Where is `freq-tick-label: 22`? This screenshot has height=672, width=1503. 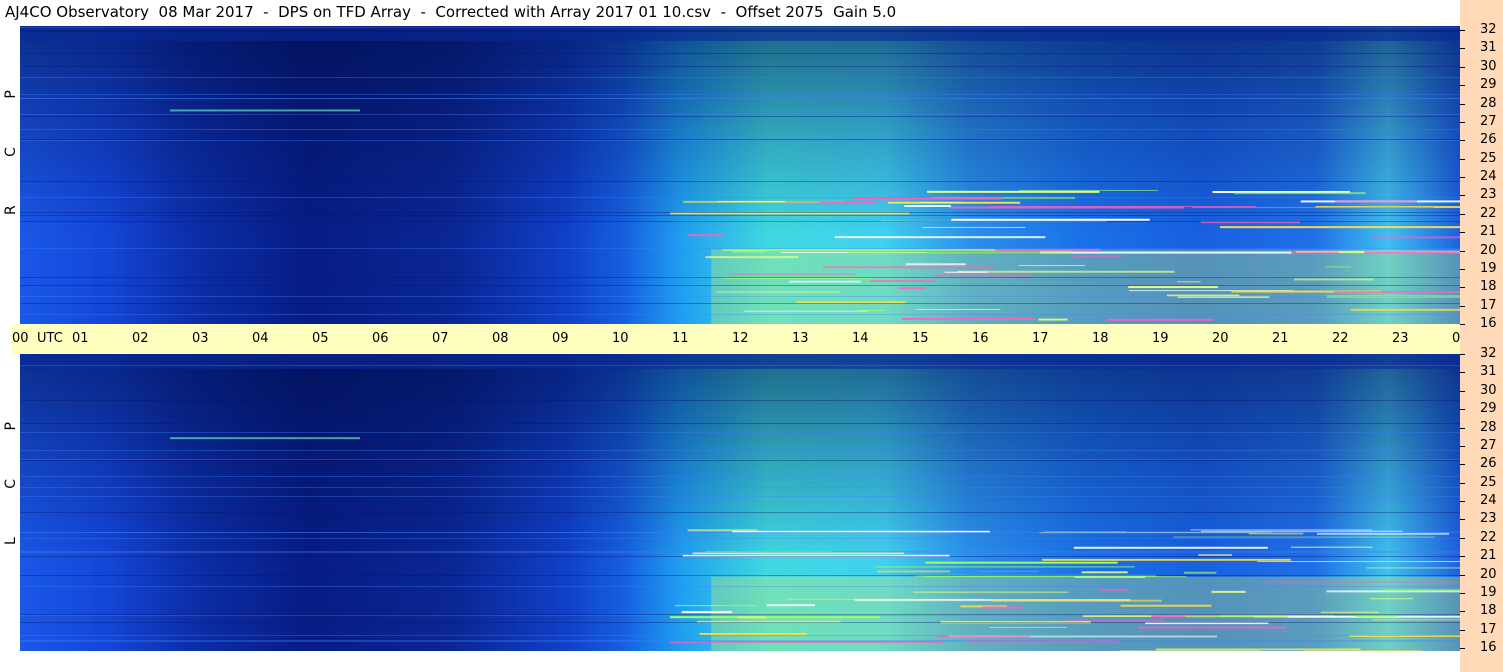 freq-tick-label: 22 is located at coordinates (1488, 537).